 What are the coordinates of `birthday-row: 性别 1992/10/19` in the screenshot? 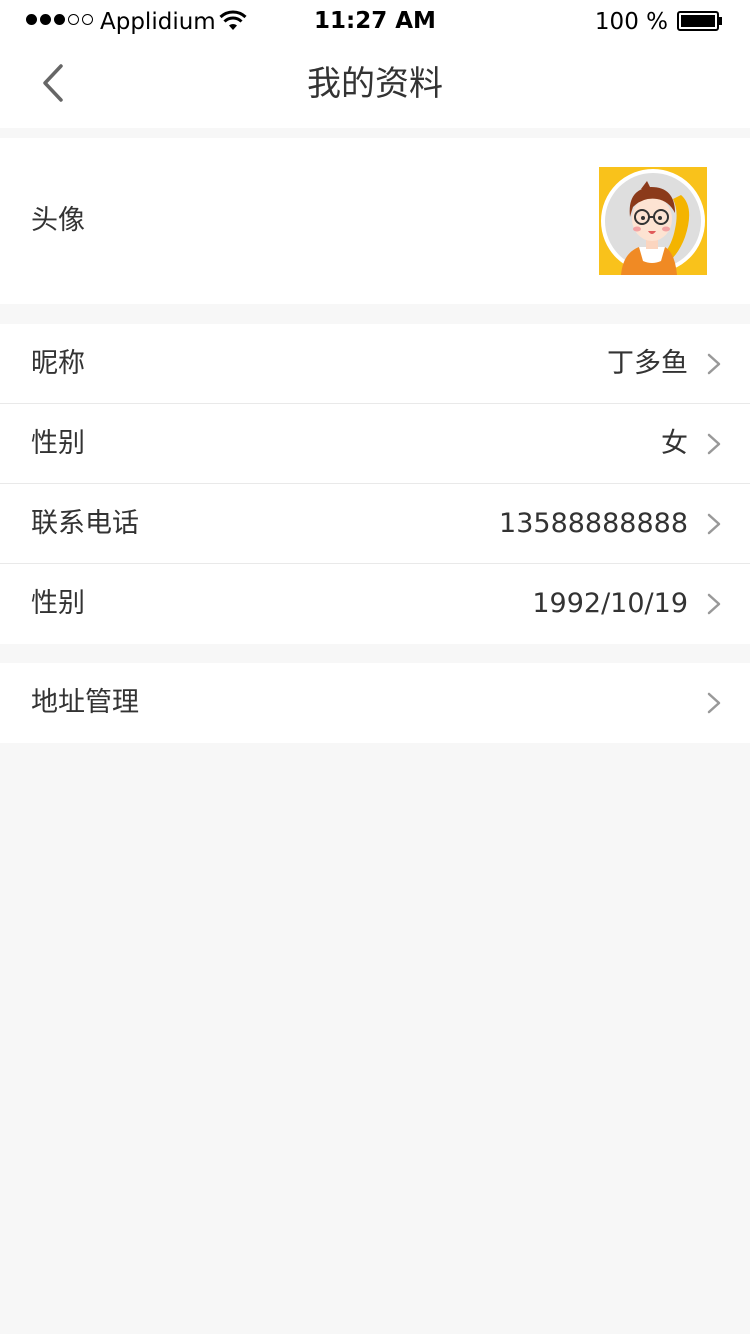 It's located at (375, 604).